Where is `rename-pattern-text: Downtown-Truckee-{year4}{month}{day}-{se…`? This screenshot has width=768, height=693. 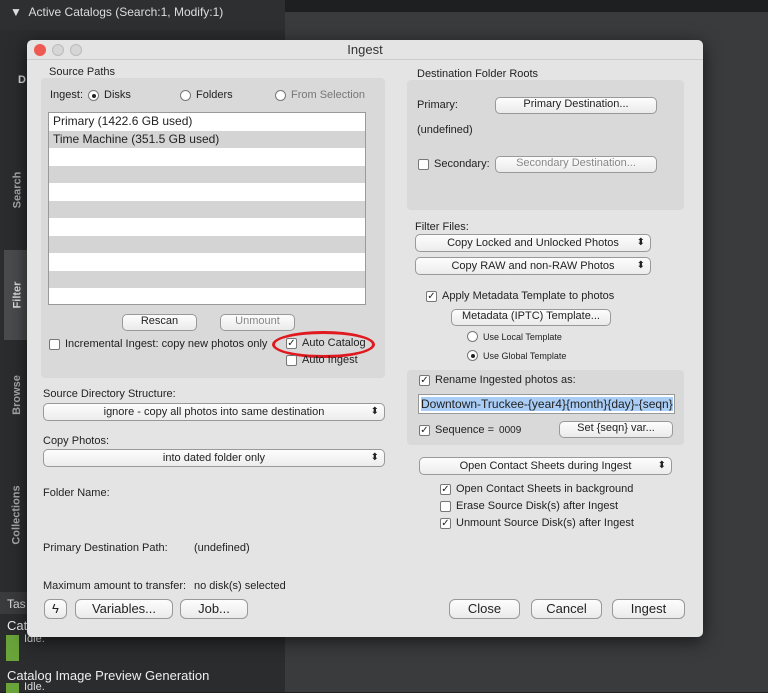
rename-pattern-text: Downtown-Truckee-{year4}{month}{day}-{se… is located at coordinates (547, 404).